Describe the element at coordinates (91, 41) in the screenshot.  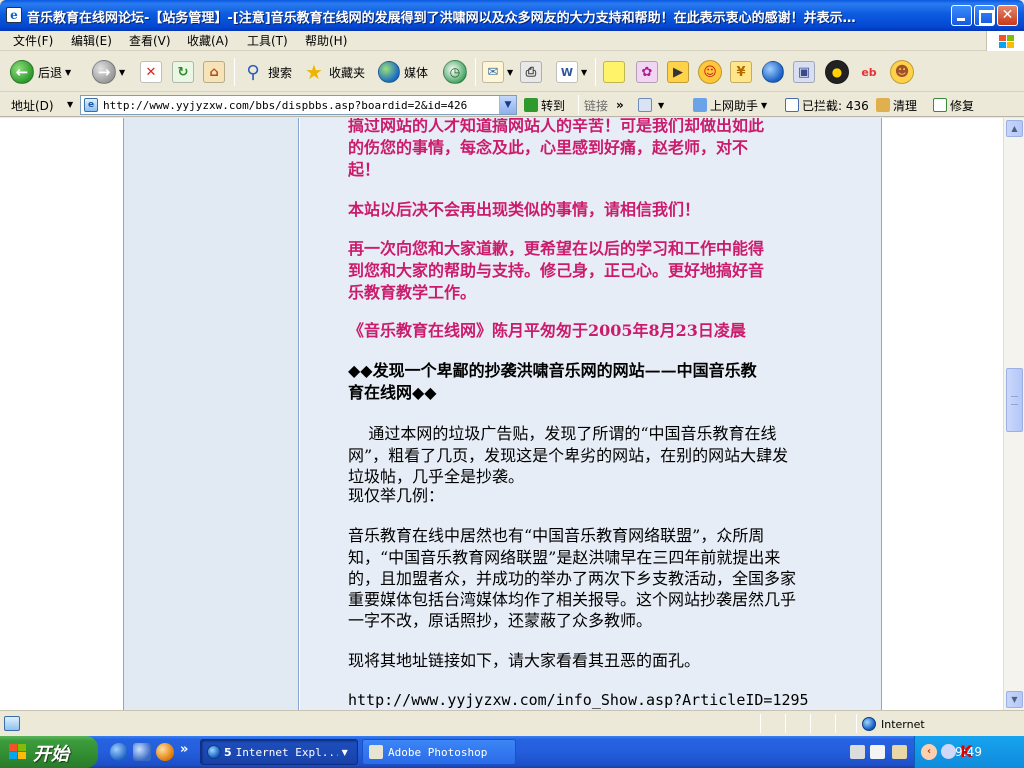
I see `menu-edit: 编辑(E)` at that location.